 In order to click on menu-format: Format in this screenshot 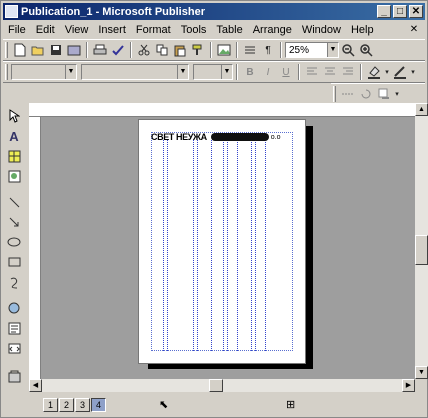, I will do `click(153, 30)`.